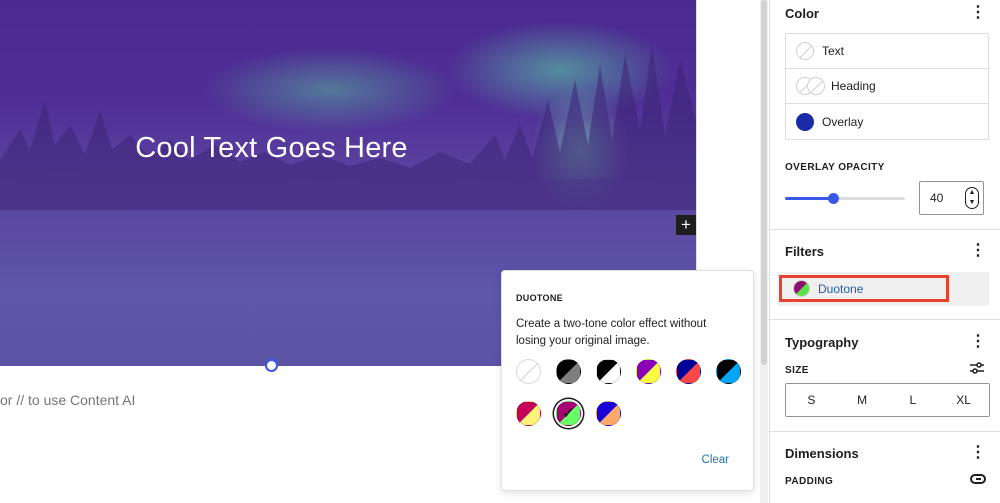  I want to click on resize-handle, so click(271, 365).